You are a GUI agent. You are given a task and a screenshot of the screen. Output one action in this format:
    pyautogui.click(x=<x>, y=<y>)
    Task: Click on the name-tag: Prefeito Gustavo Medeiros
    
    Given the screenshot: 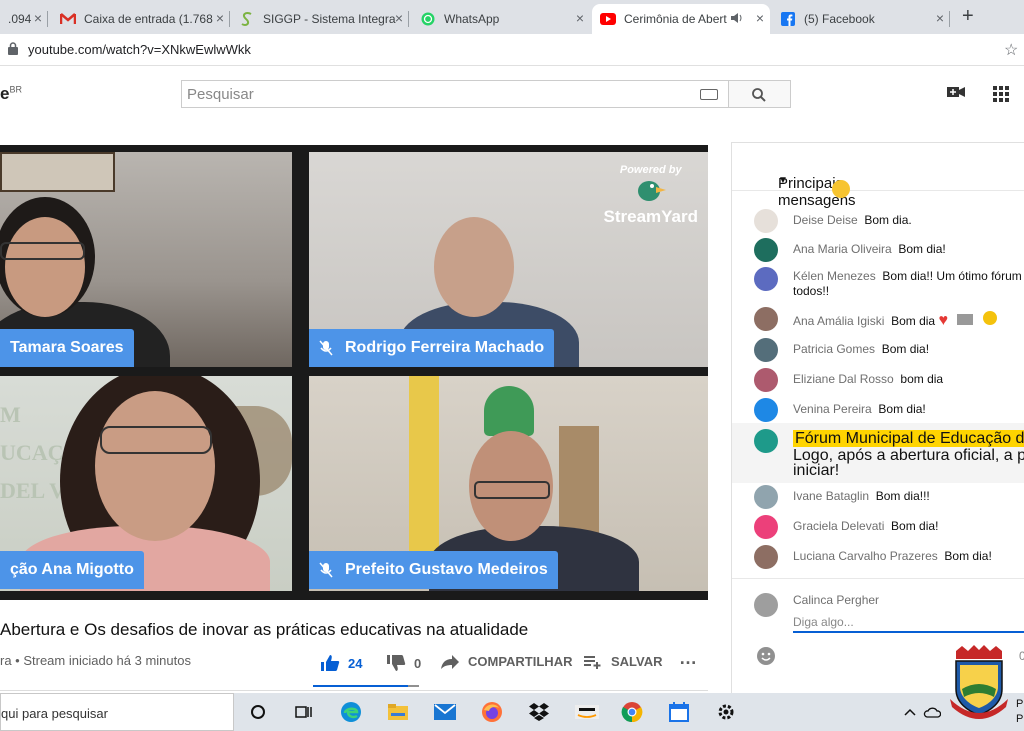 What is the action you would take?
    pyautogui.click(x=433, y=570)
    